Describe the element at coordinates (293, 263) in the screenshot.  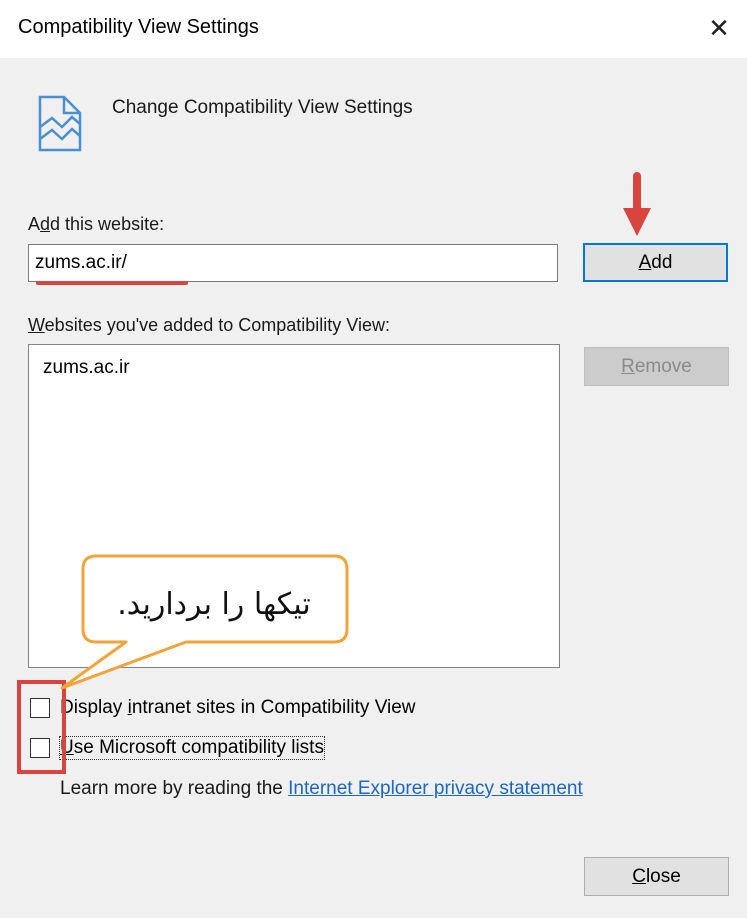
I see `website-input` at that location.